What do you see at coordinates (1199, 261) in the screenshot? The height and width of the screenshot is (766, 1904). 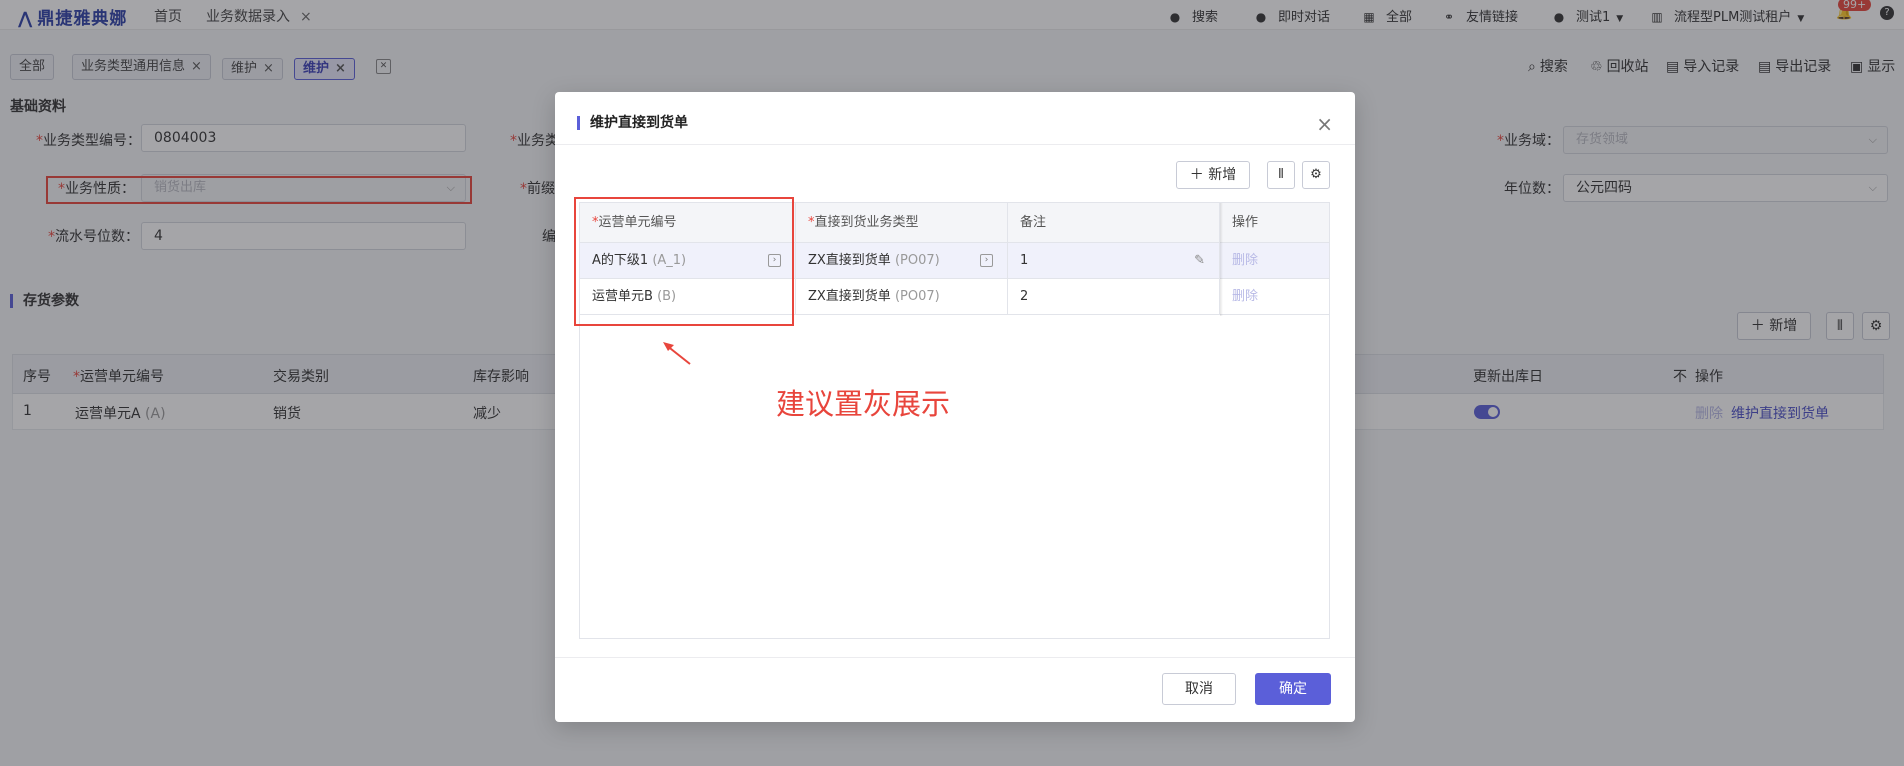 I see `edit-pencil-icon: ✎` at bounding box center [1199, 261].